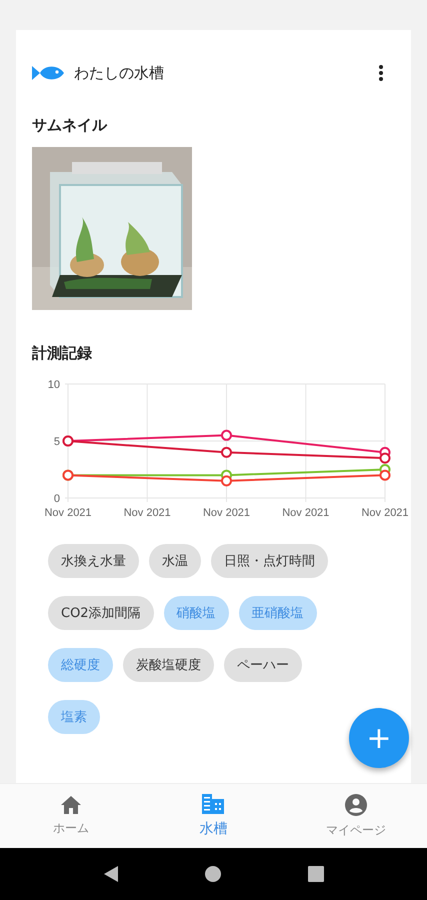  What do you see at coordinates (277, 613) in the screenshot?
I see `filter-chip: 亜硝酸塩` at bounding box center [277, 613].